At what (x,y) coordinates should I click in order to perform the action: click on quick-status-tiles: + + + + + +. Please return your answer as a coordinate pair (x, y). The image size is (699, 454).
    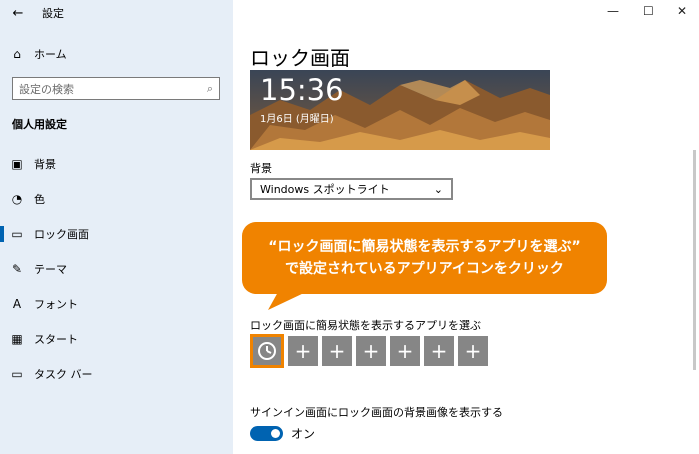
    Looking at the image, I should click on (369, 351).